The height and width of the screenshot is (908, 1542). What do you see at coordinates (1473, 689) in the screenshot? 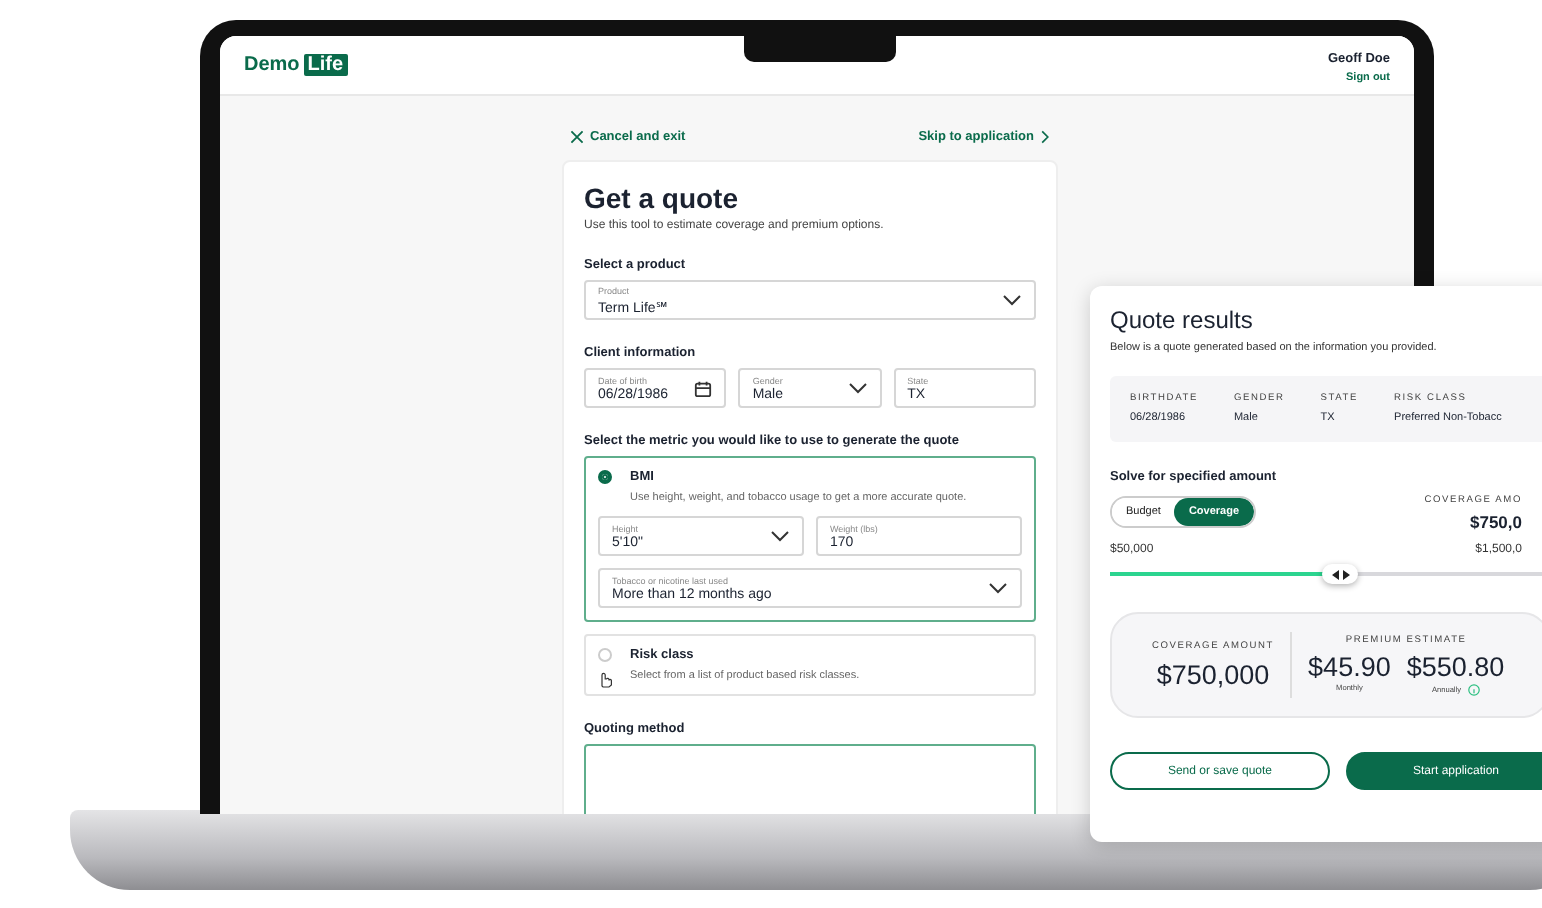
I see `info-icon` at bounding box center [1473, 689].